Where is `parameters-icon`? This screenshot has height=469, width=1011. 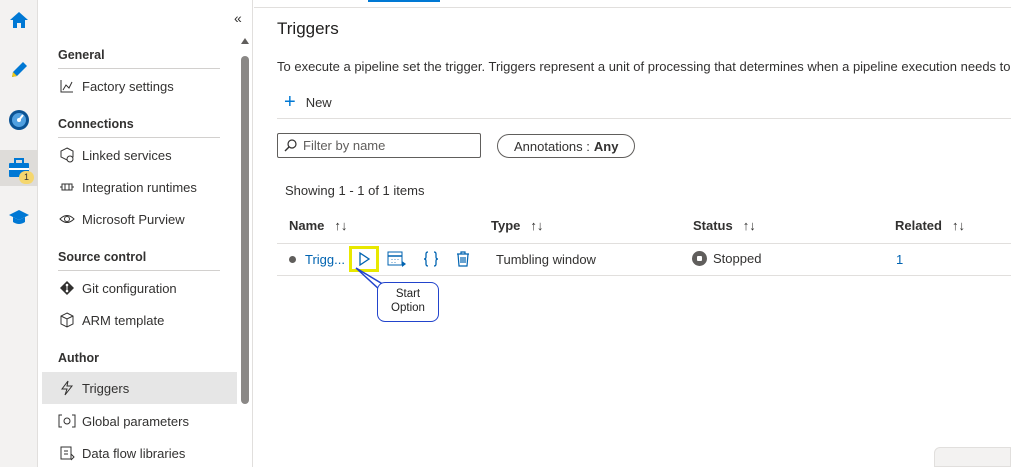
parameters-icon is located at coordinates (67, 421).